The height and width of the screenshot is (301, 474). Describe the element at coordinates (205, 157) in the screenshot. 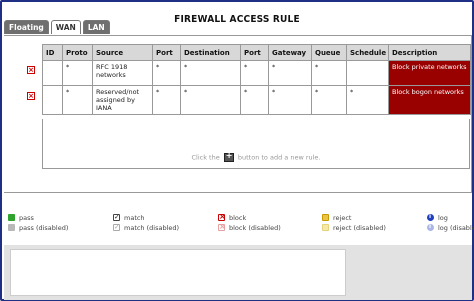

I see `hint-text-before: Click the` at that location.